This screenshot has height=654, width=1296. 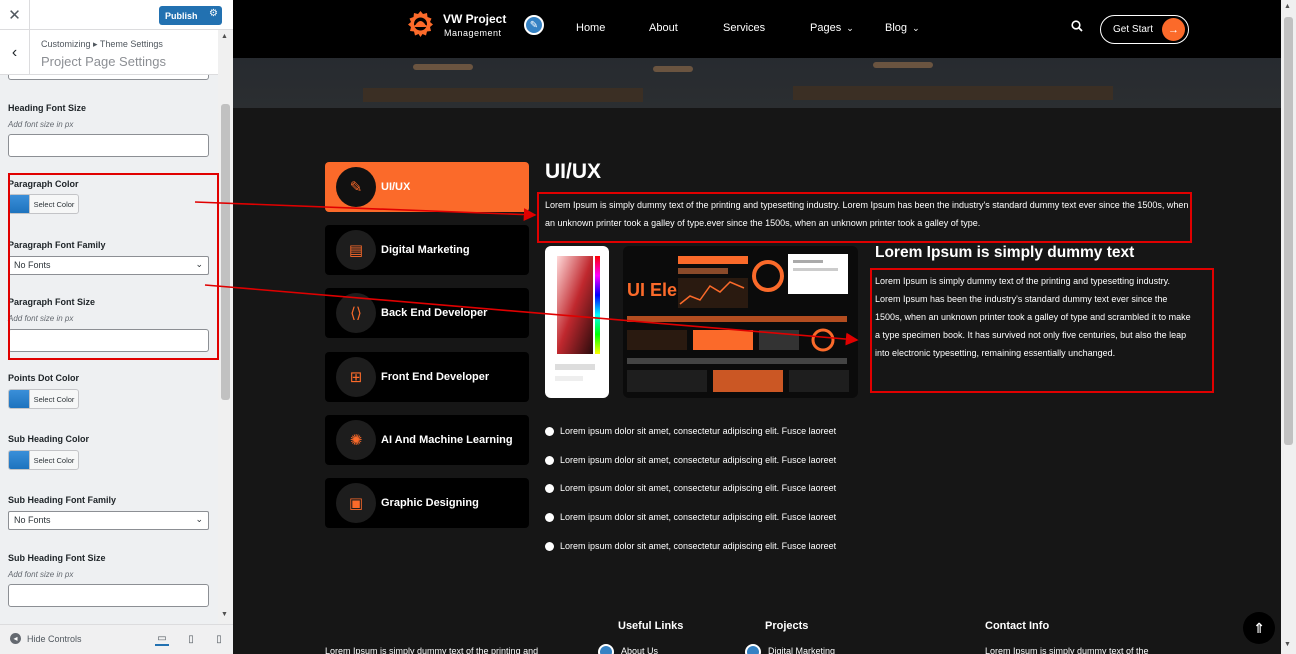 I want to click on sub-heading-font-family-select: No Fonts ⌄, so click(x=108, y=520).